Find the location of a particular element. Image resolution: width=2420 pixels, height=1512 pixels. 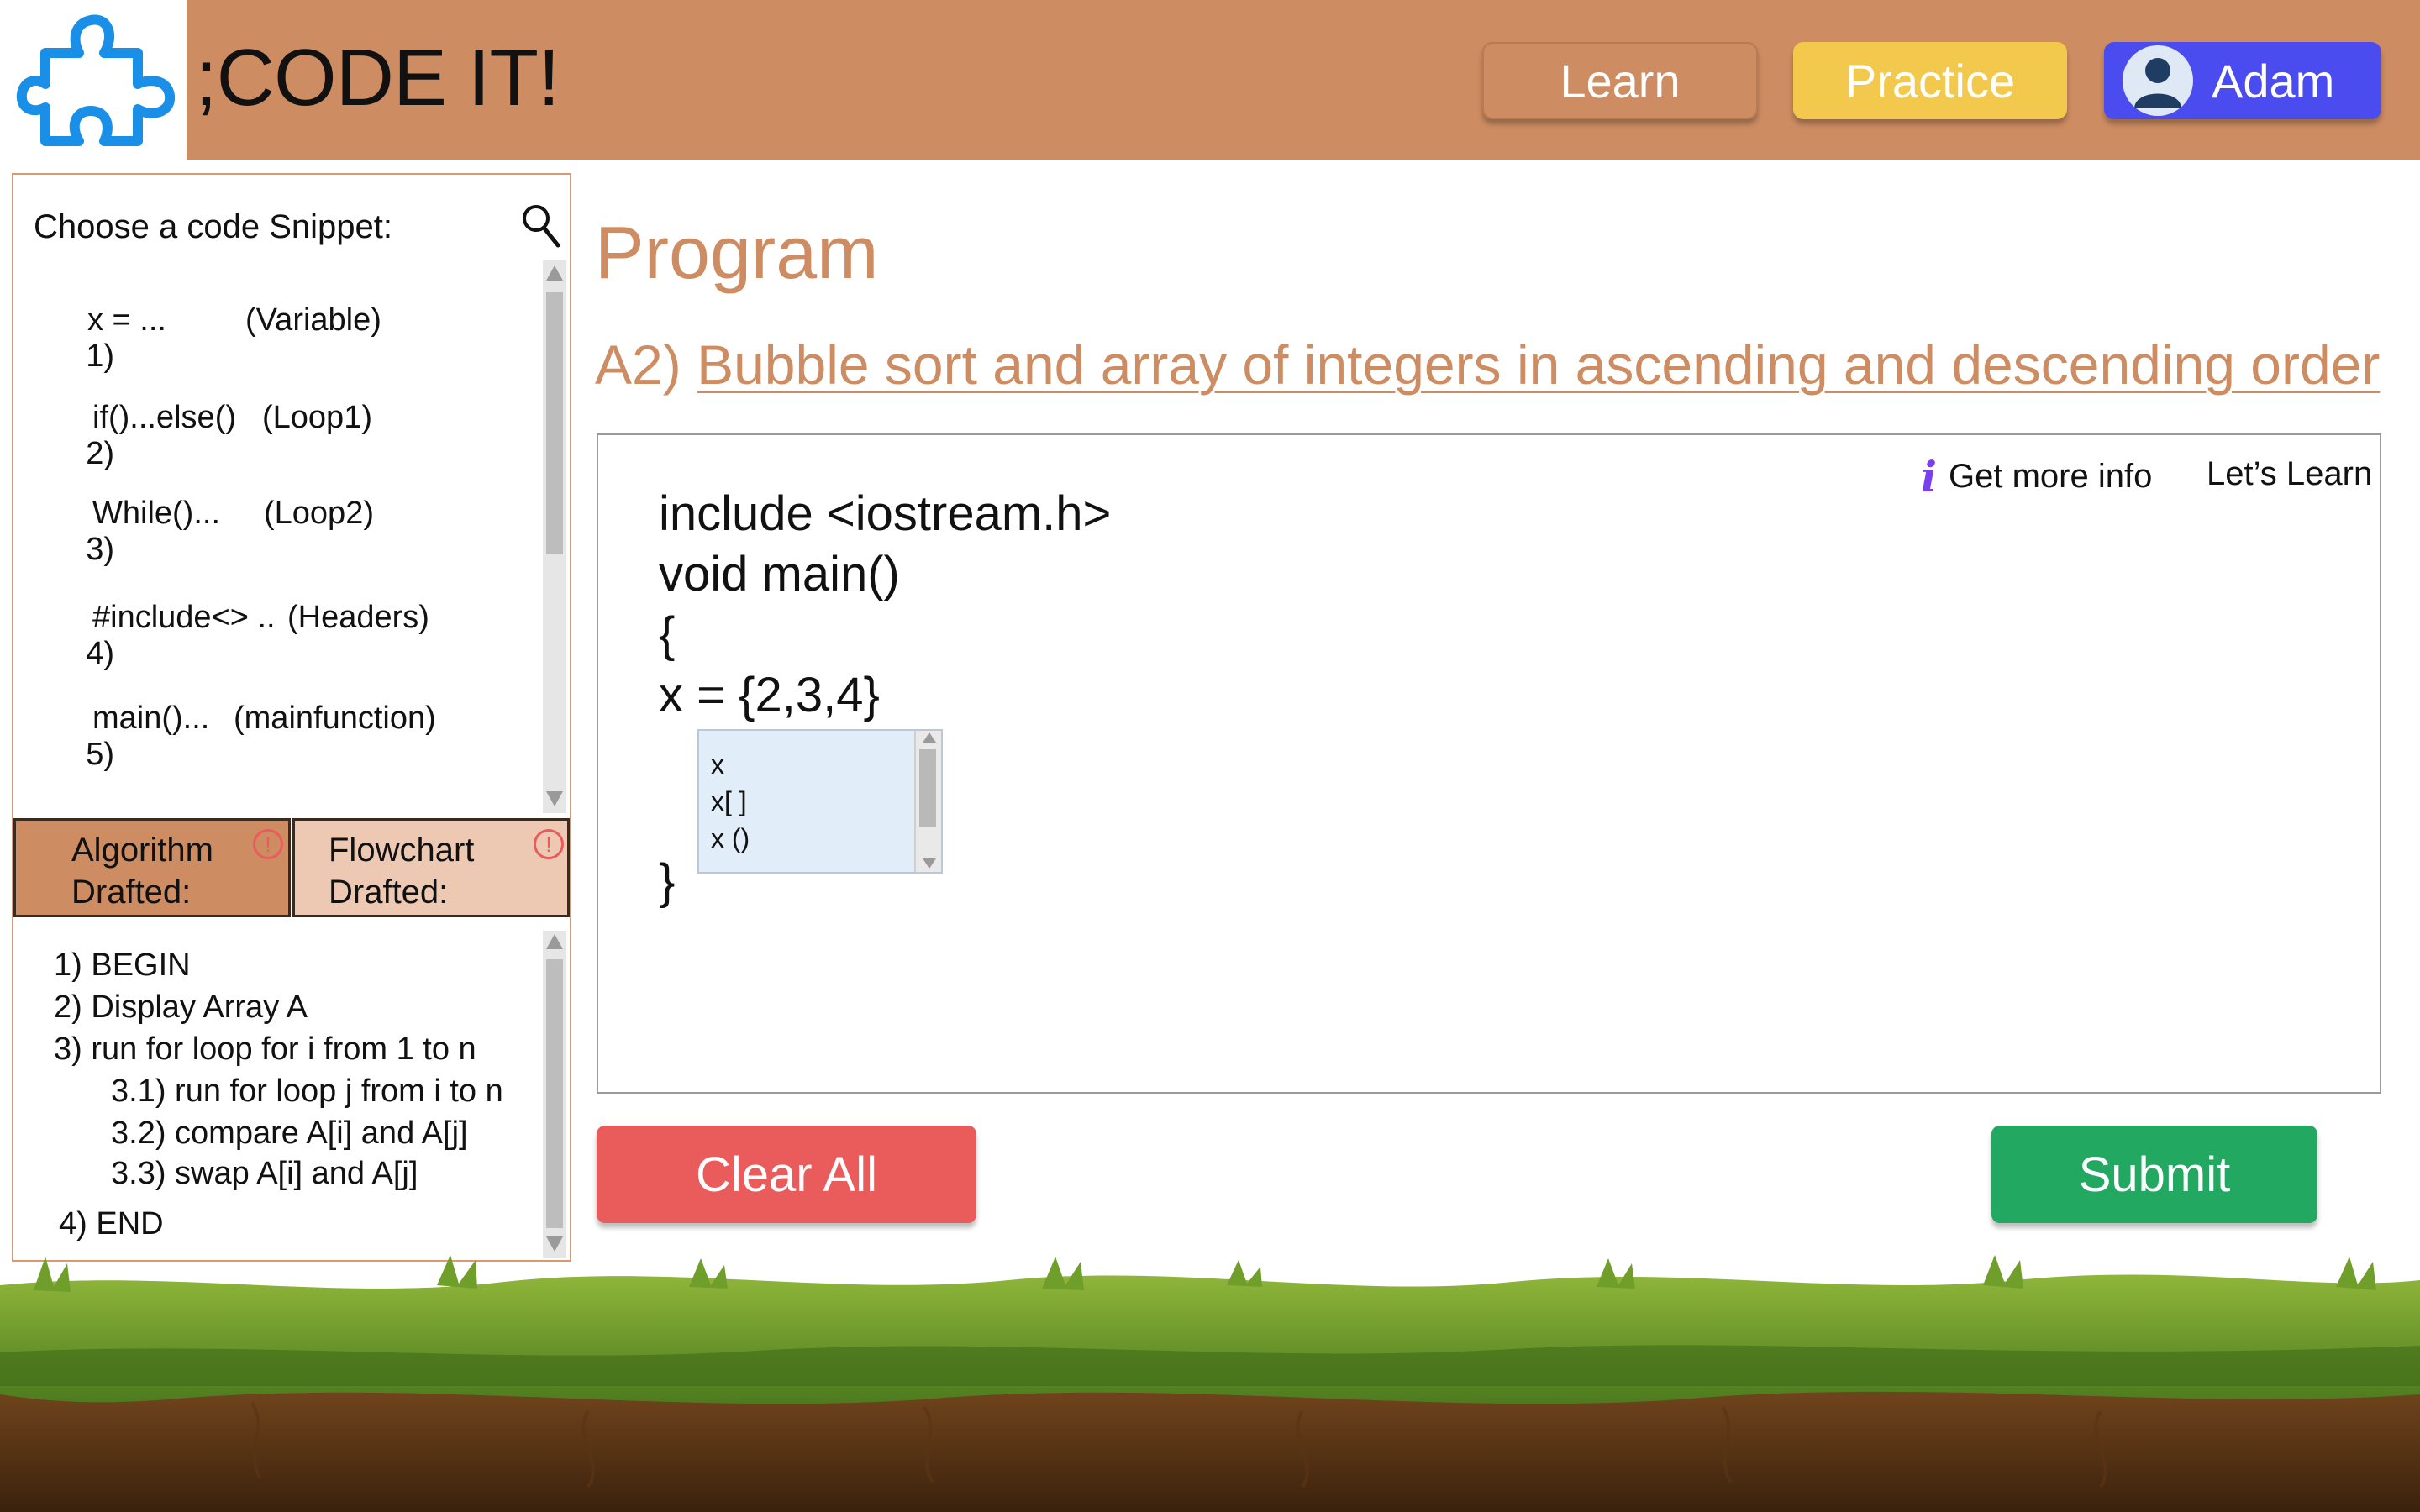

search-icon is located at coordinates (542, 226).